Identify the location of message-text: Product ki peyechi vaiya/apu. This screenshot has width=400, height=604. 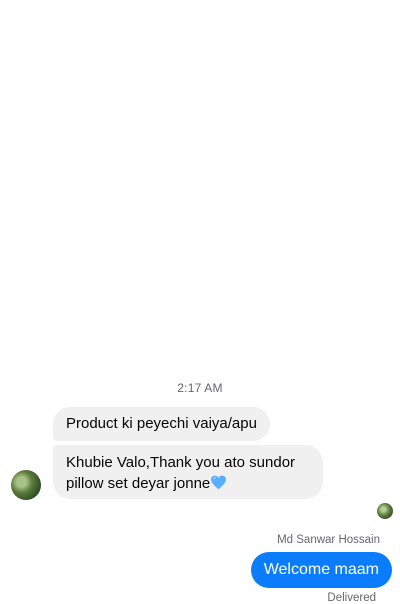
(161, 423).